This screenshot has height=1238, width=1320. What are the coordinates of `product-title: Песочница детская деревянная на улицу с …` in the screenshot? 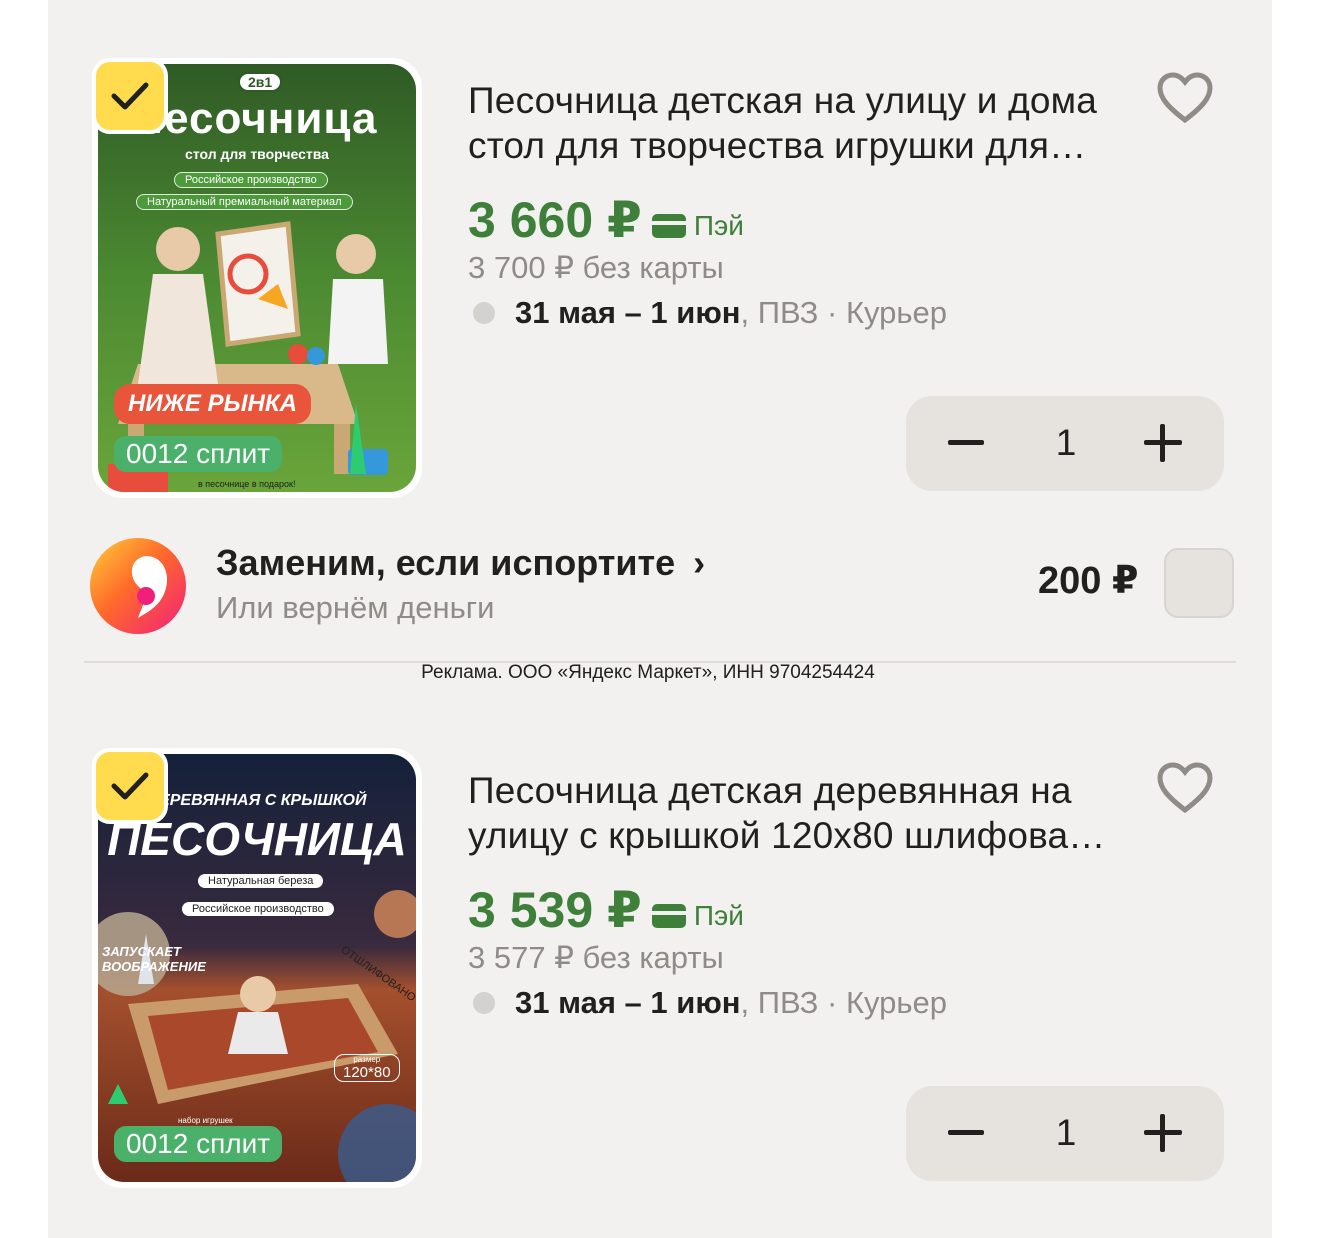 It's located at (808, 813).